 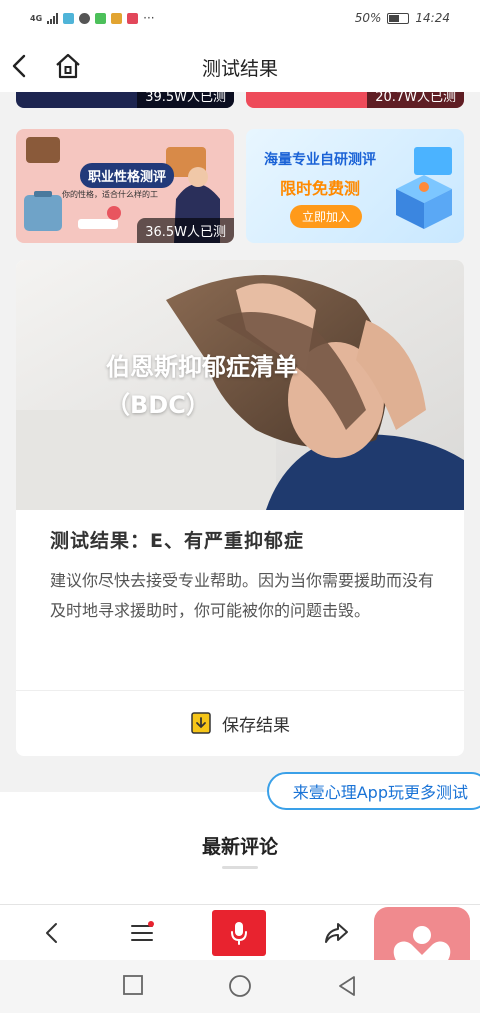 I want to click on save-result-label: 保存结果, so click(x=256, y=725).